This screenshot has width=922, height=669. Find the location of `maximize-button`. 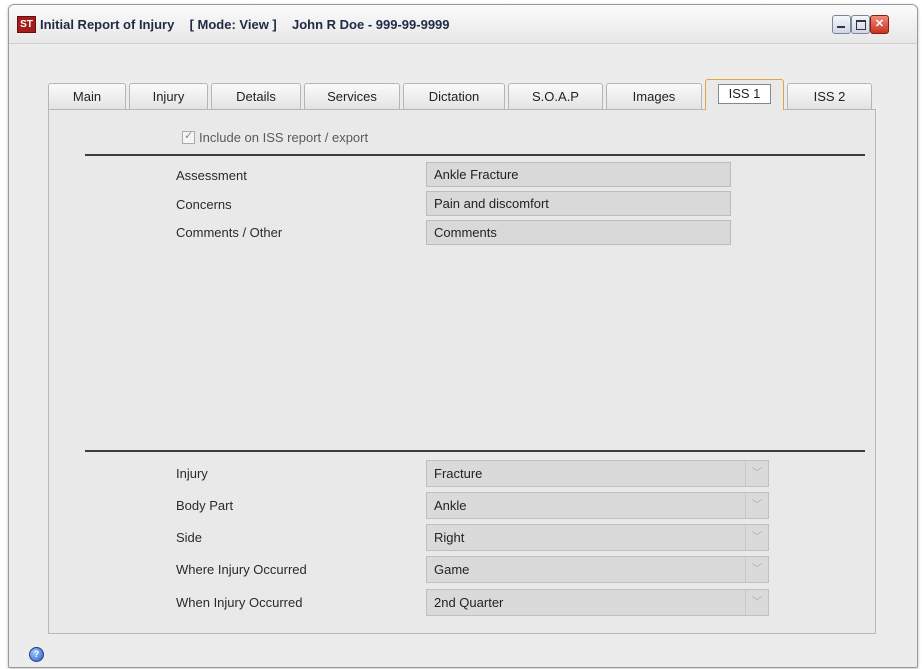

maximize-button is located at coordinates (860, 24).